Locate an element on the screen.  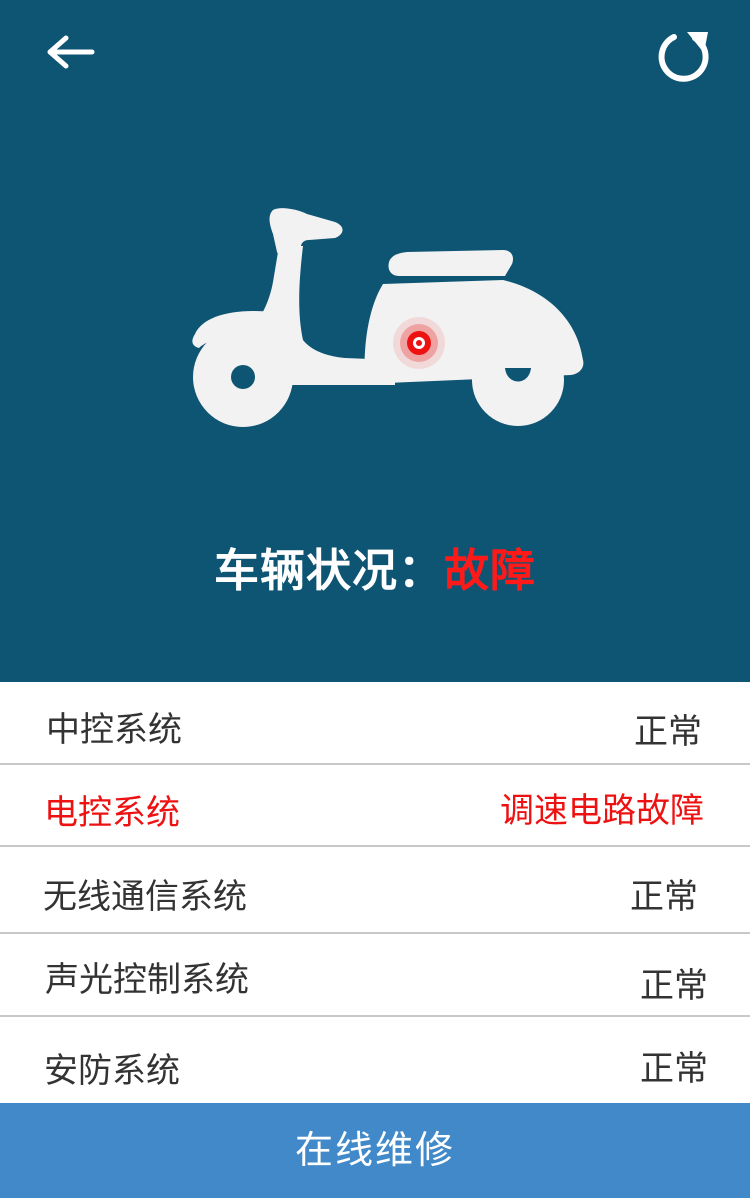
refresh-button is located at coordinates (684, 58).